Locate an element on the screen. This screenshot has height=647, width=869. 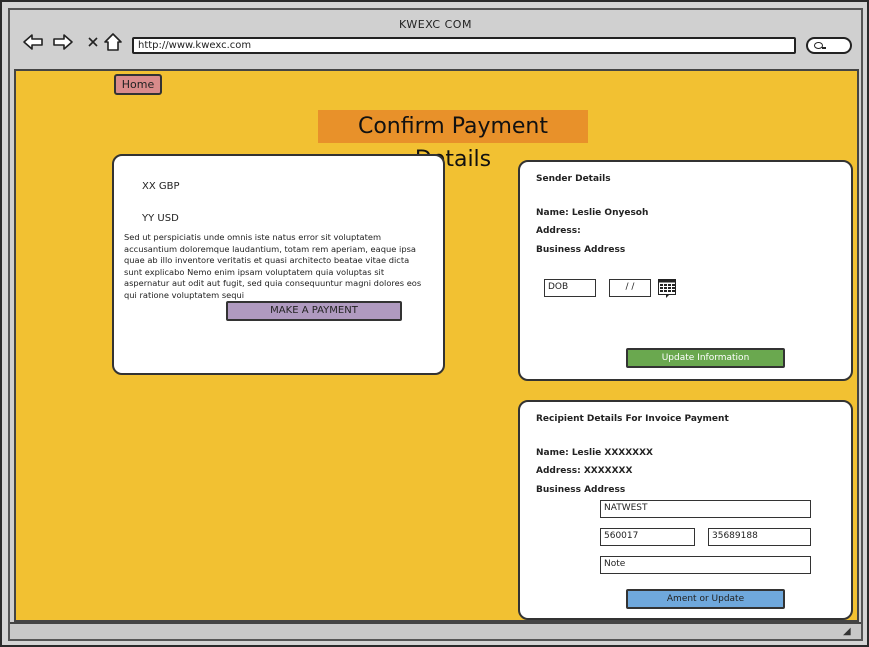
calendar-icon is located at coordinates (668, 288).